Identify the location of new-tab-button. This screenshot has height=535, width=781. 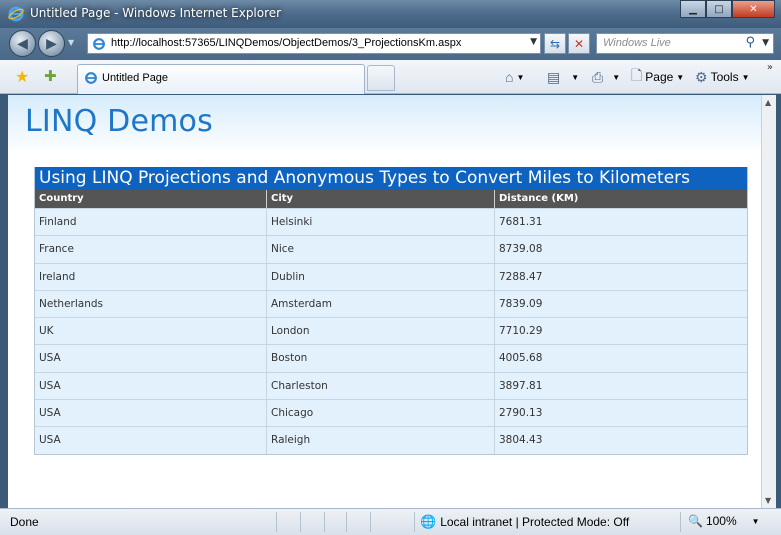
(381, 78).